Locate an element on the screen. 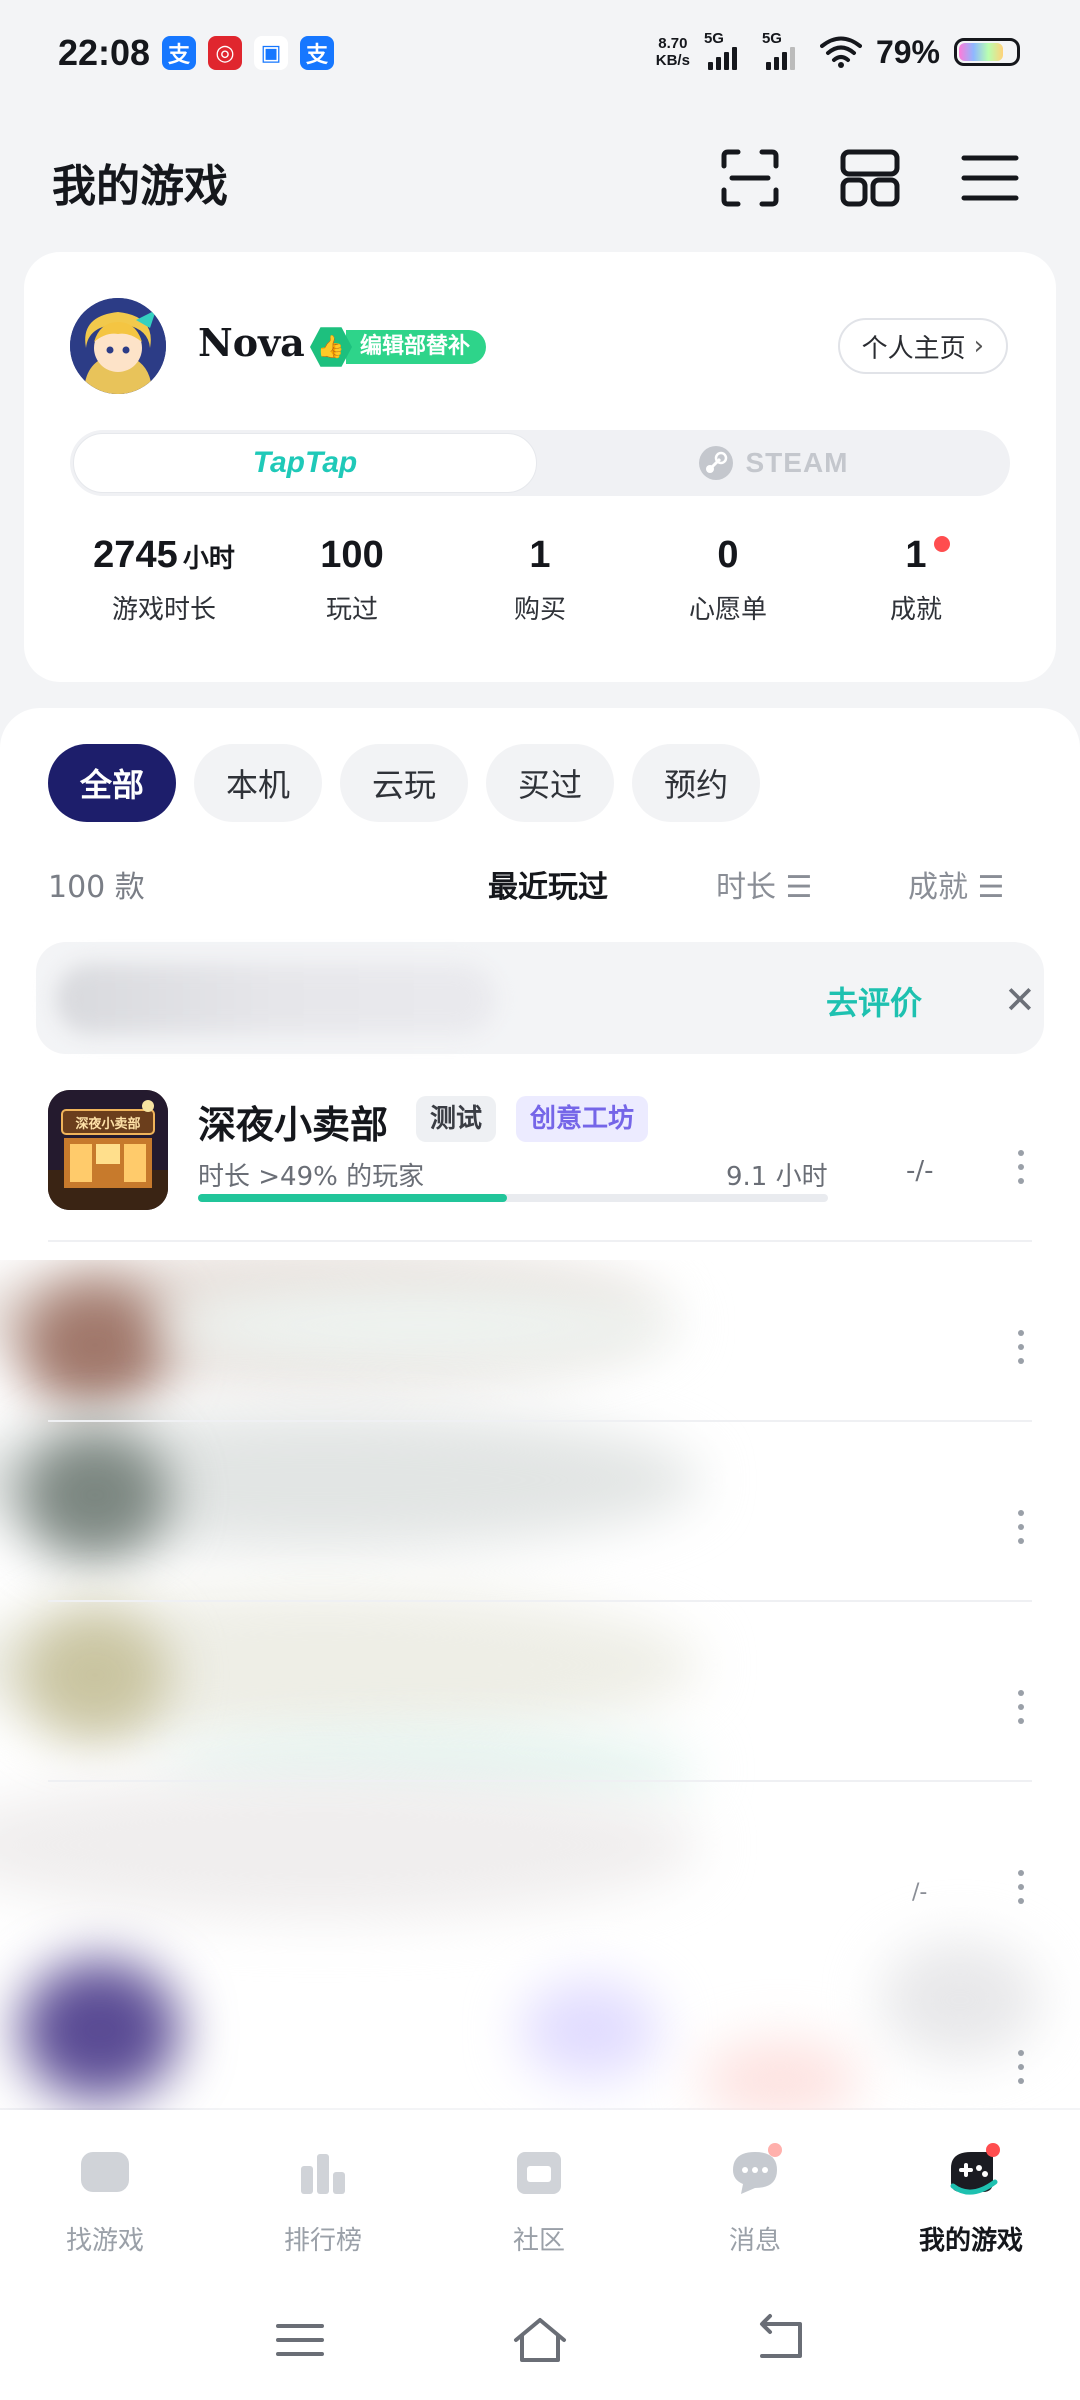 This screenshot has width=1080, height=2400. chat-icon: ▣ is located at coordinates (271, 53).